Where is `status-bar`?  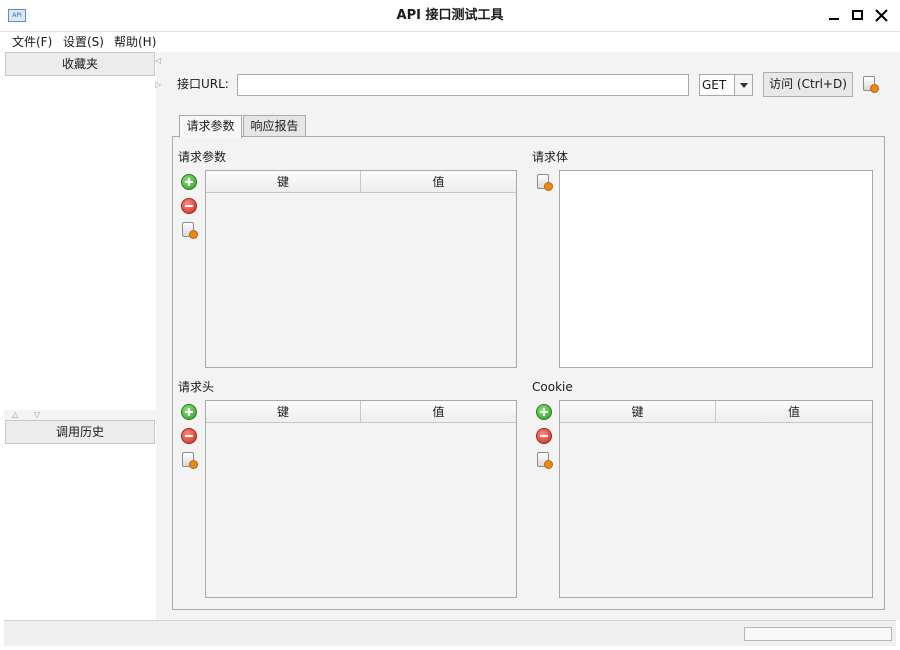 status-bar is located at coordinates (450, 633).